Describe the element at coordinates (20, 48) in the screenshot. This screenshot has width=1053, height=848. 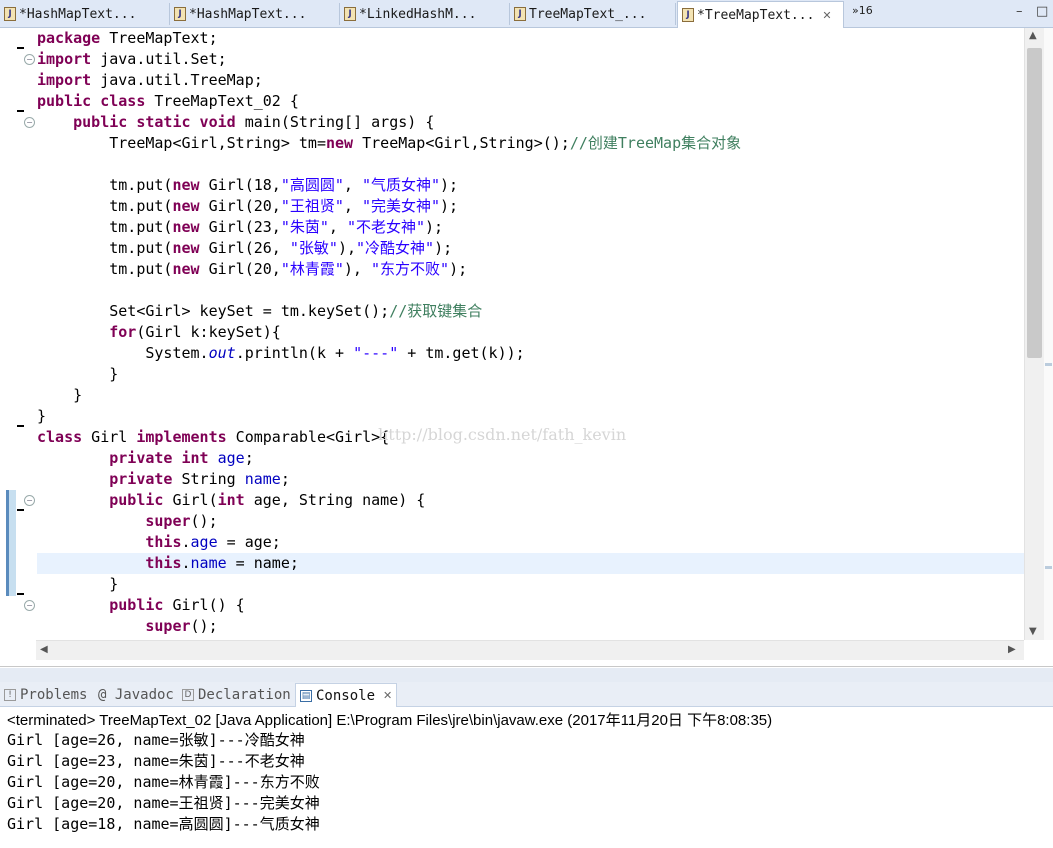
I see `quick-diff-marker` at that location.